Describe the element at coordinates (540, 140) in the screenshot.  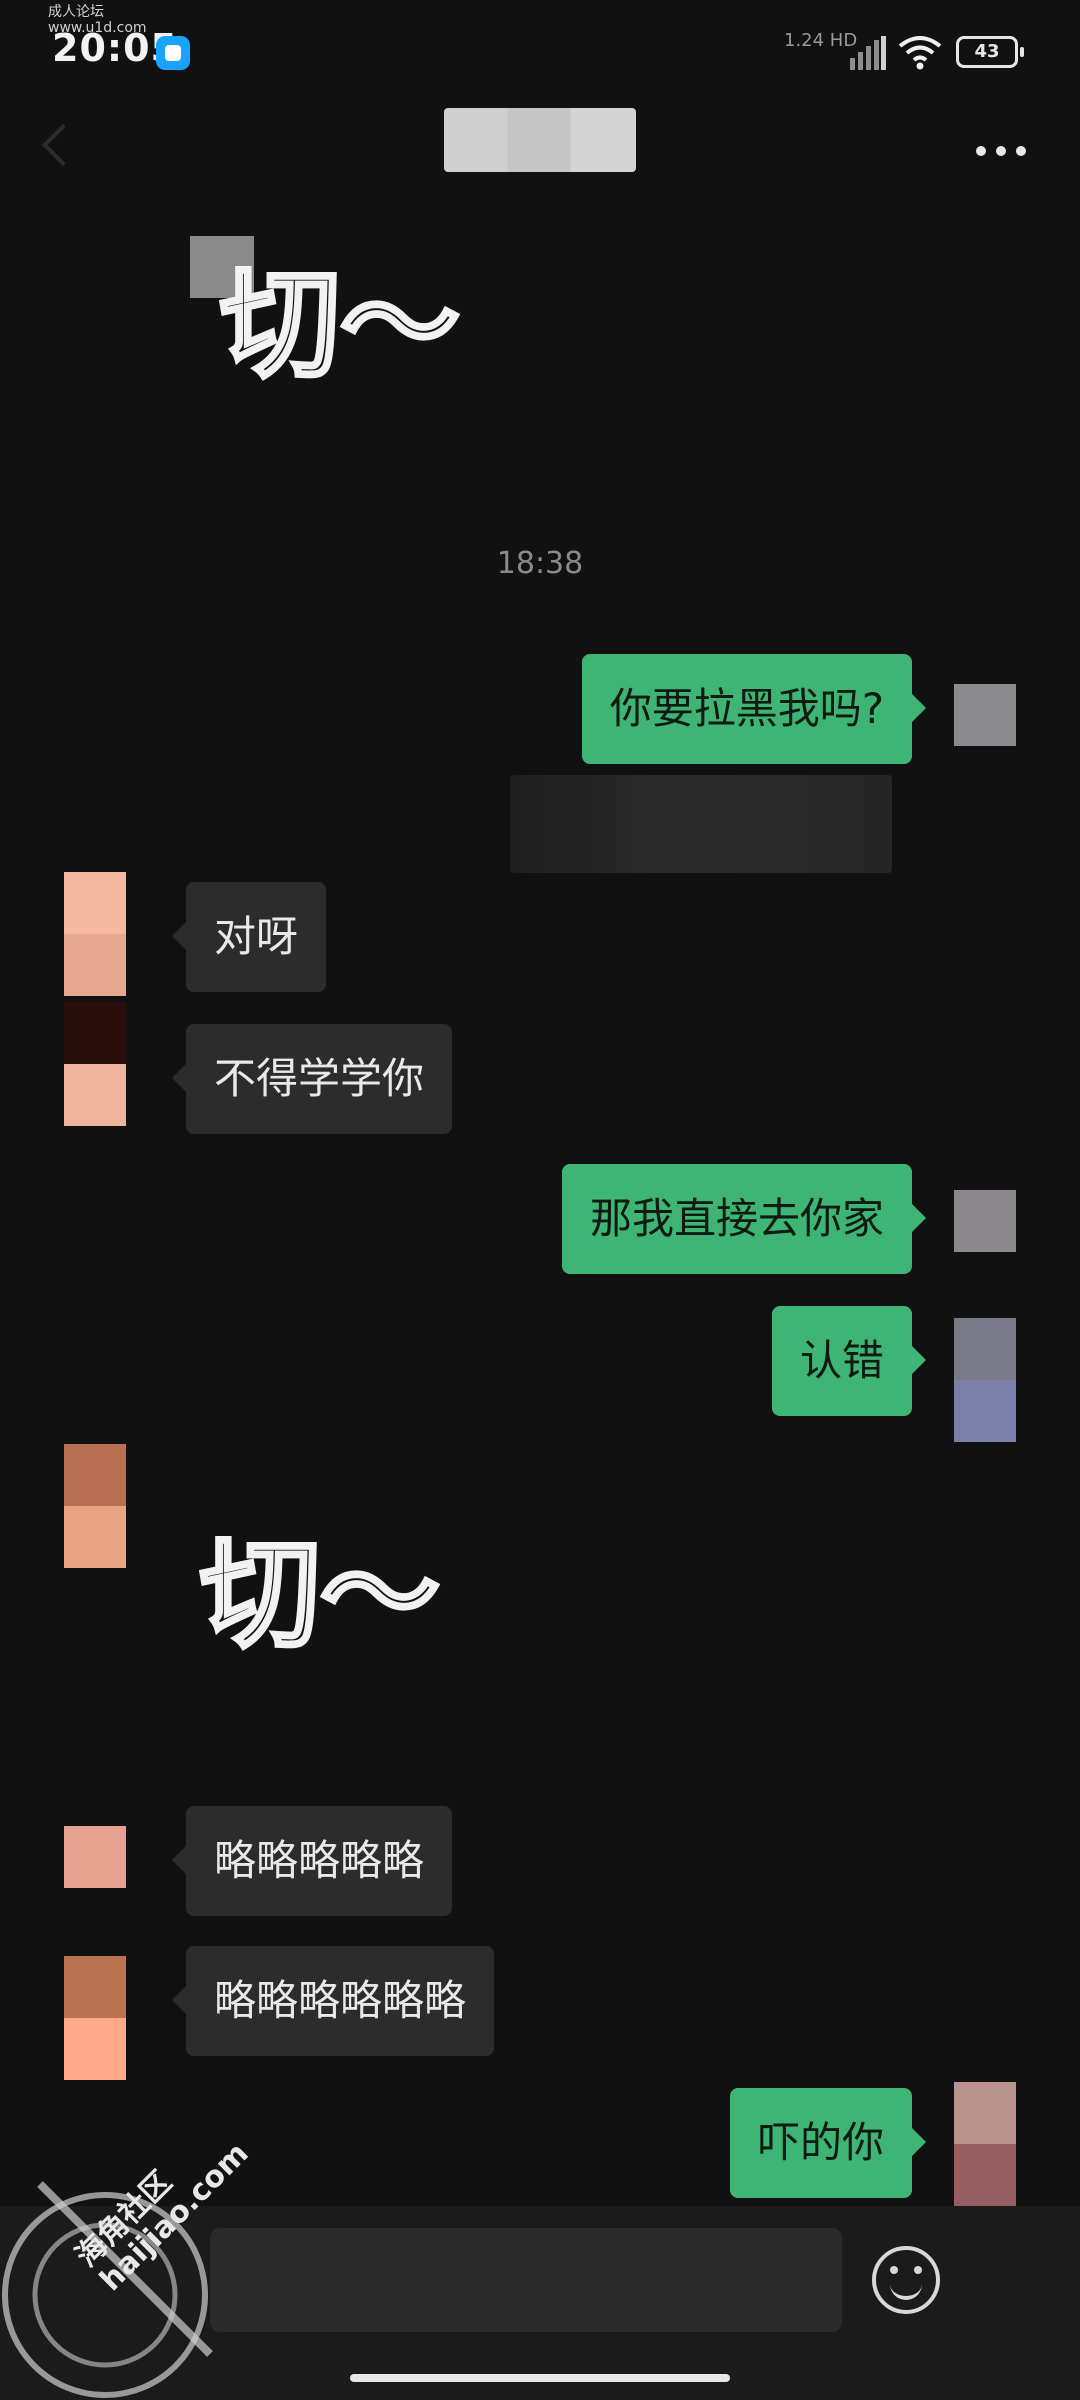
I see `chat-title-redacted` at that location.